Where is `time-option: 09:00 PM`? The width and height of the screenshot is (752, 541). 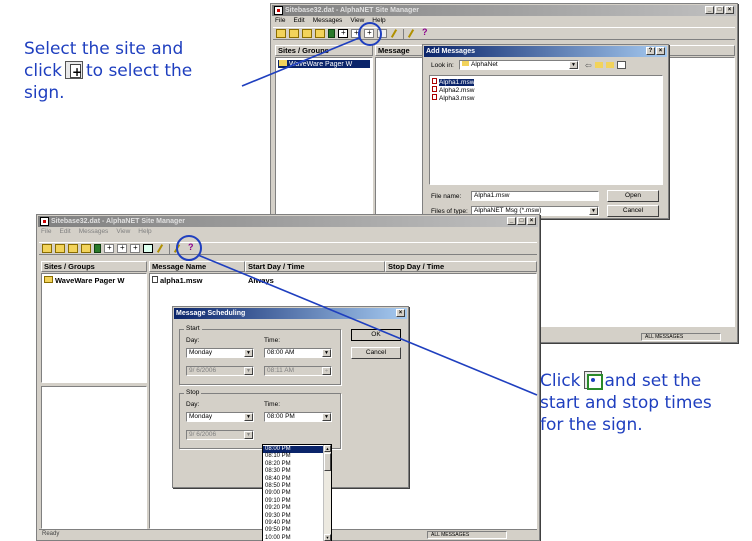 time-option: 09:00 PM is located at coordinates (293, 493).